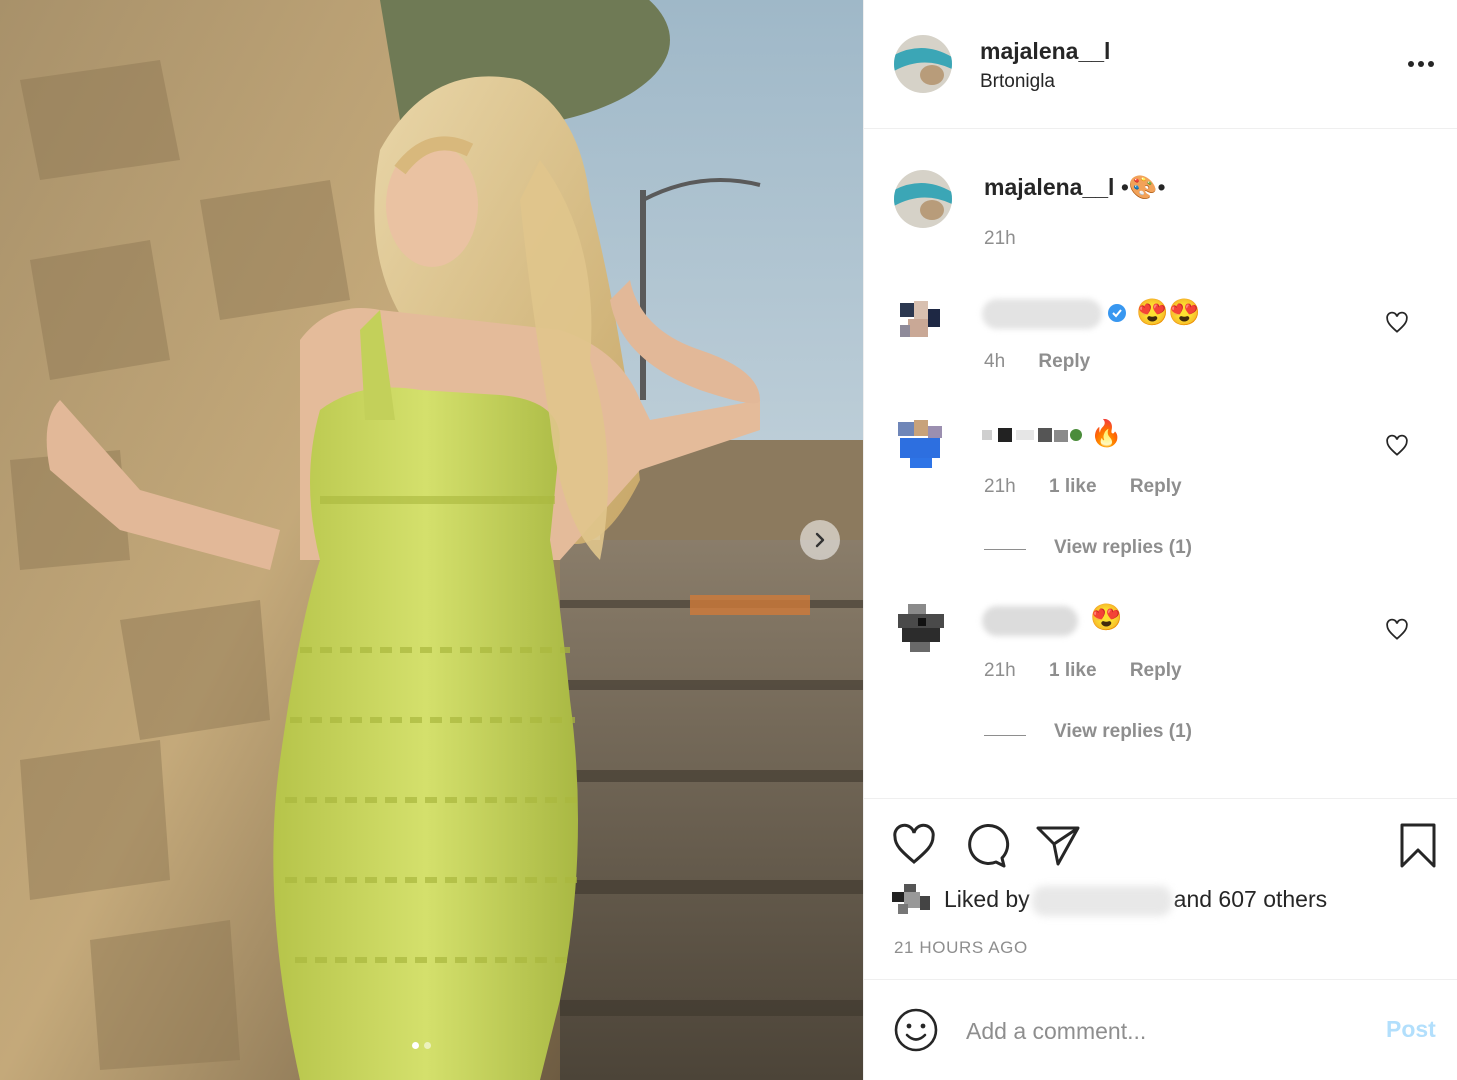 The image size is (1457, 1080). What do you see at coordinates (1143, 187) in the screenshot?
I see `caption-text: •🎨•` at bounding box center [1143, 187].